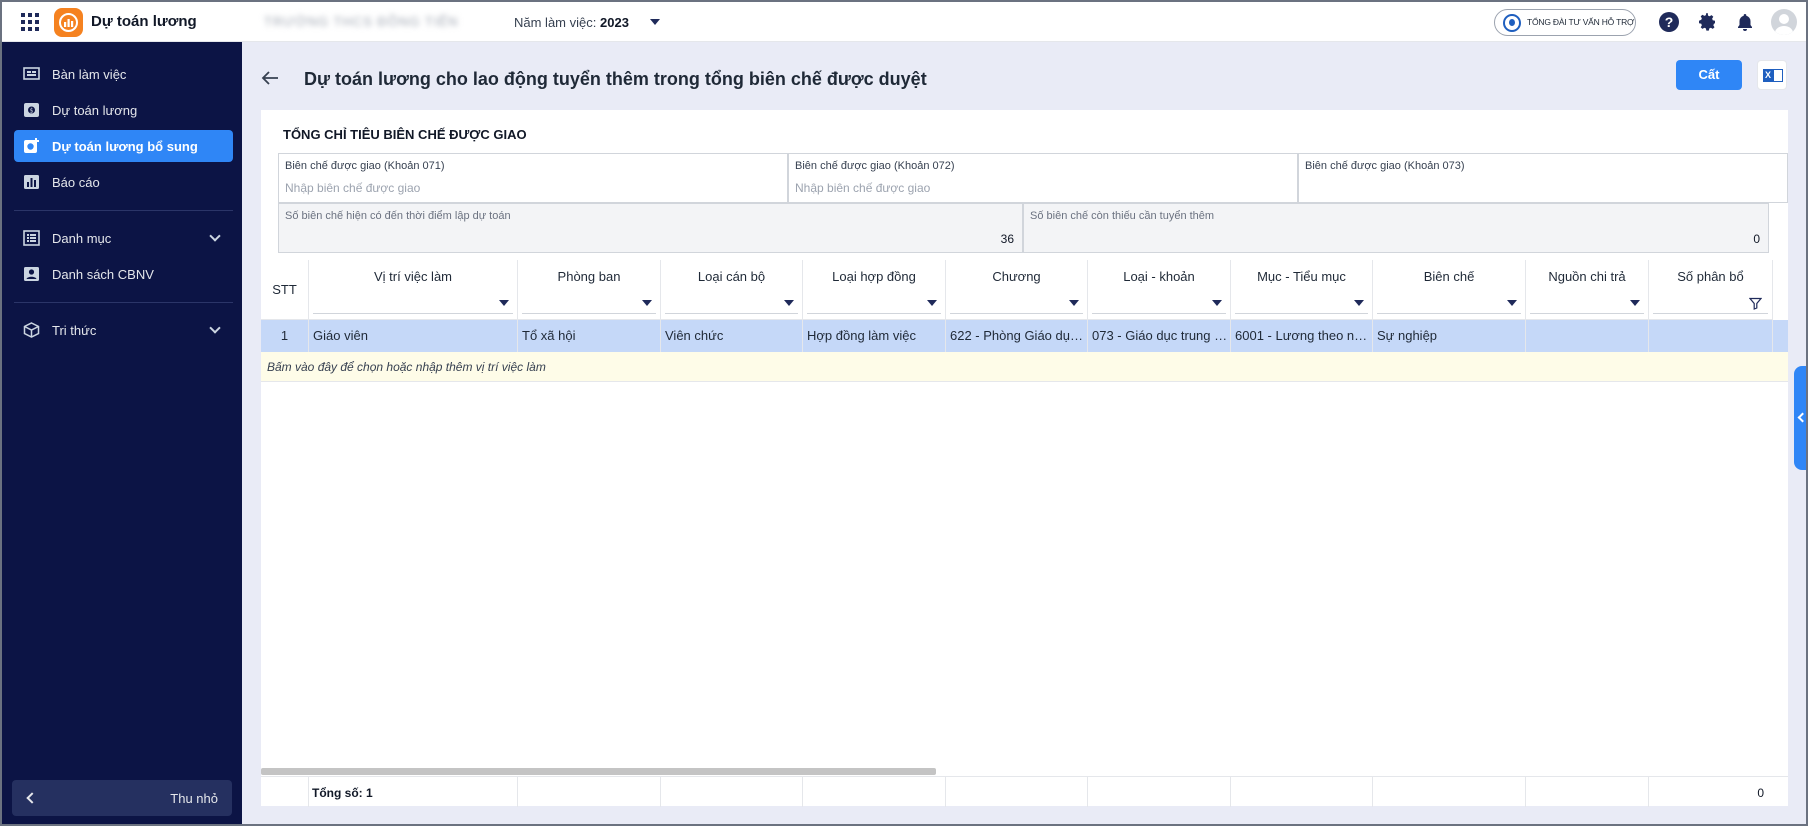  I want to click on save-button: Cất, so click(1709, 75).